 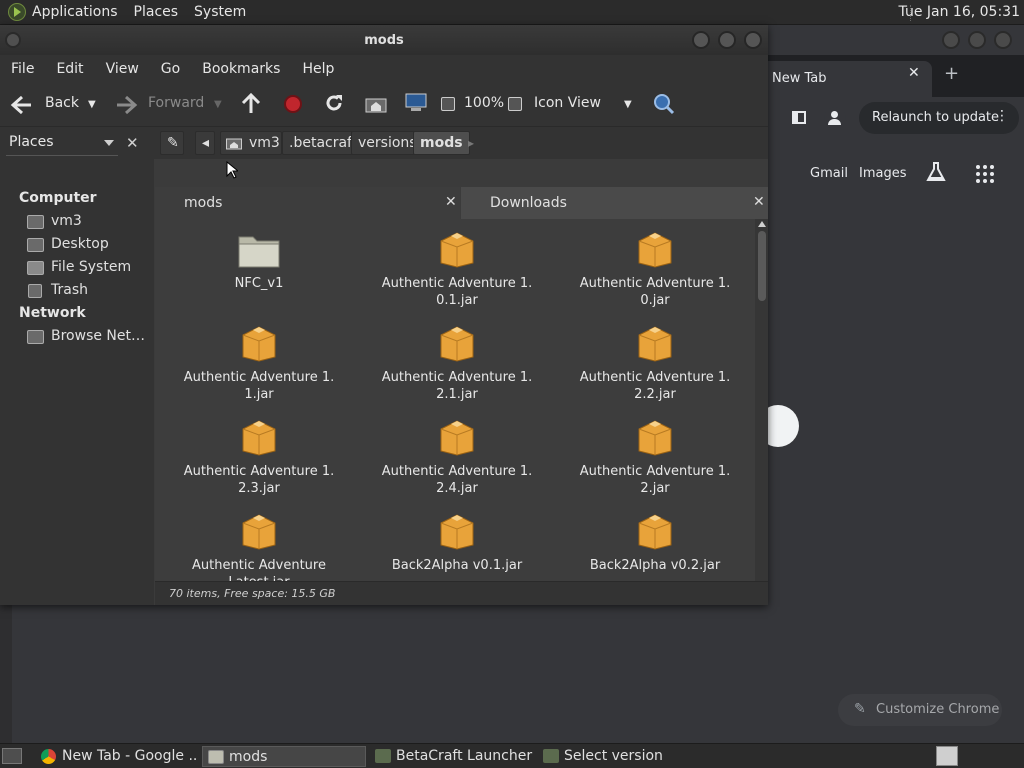 What do you see at coordinates (701, 40) in the screenshot?
I see `fm-minimize-button` at bounding box center [701, 40].